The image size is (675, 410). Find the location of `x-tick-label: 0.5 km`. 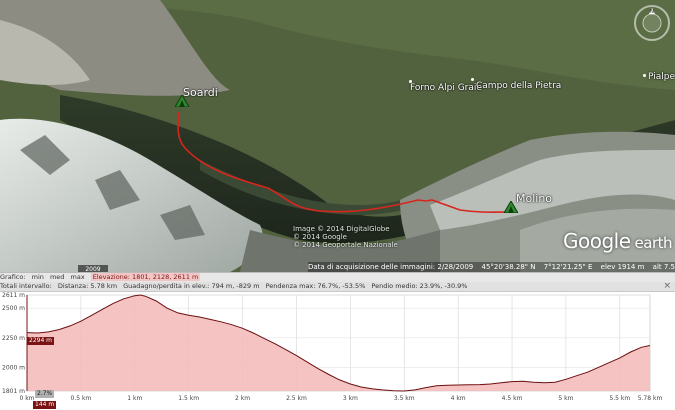

x-tick-label: 0.5 km is located at coordinates (81, 398).